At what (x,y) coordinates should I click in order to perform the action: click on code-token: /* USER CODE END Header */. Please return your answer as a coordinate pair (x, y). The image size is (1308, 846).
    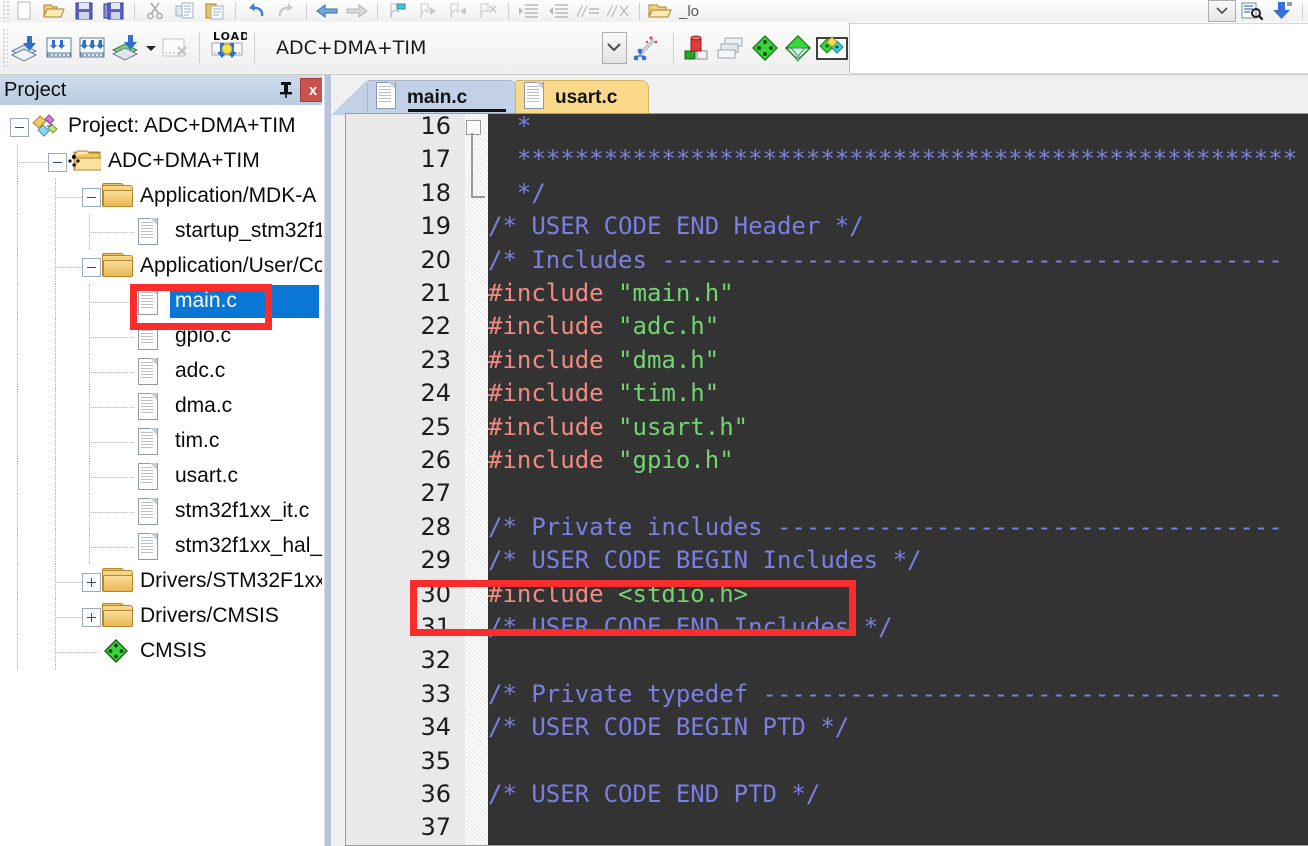
    Looking at the image, I should click on (676, 226).